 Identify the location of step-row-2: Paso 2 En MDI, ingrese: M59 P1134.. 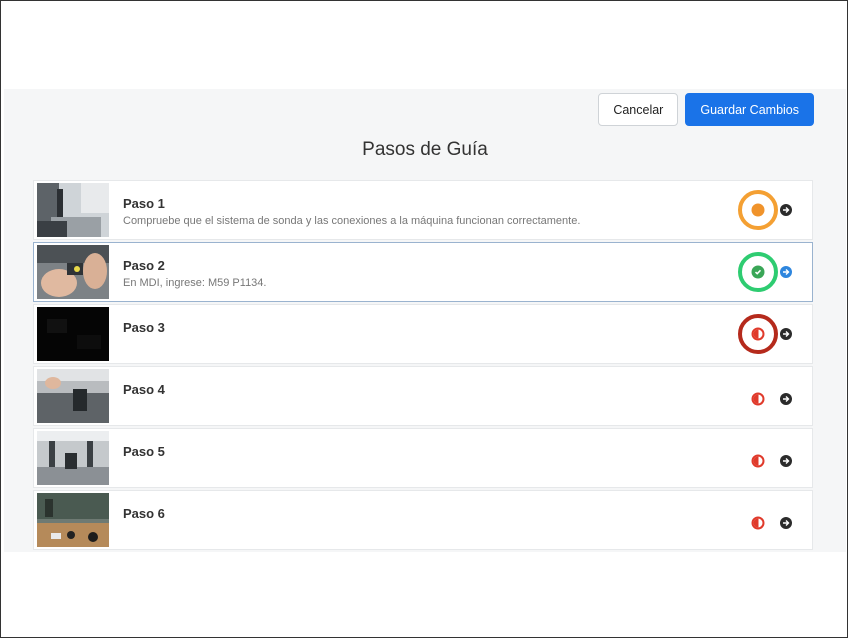
(423, 272).